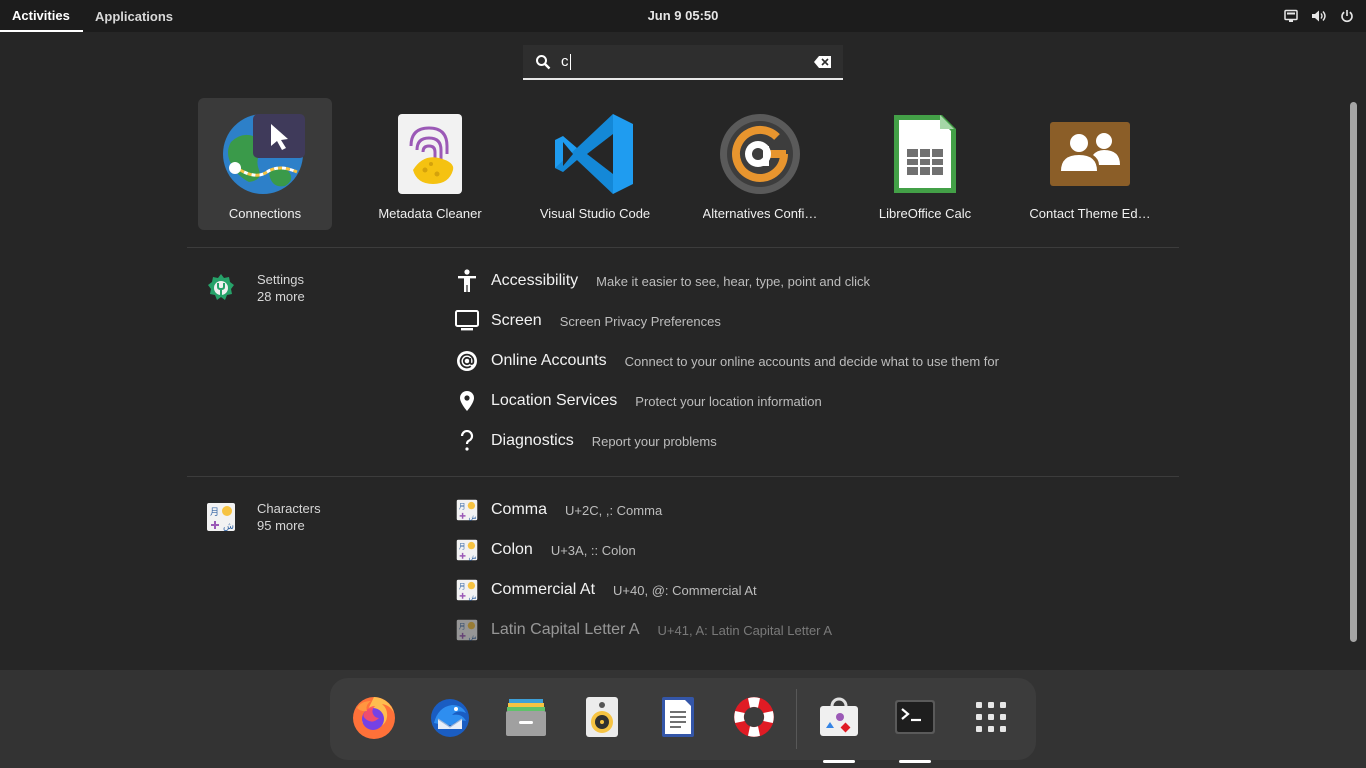 Image resolution: width=1366 pixels, height=768 pixels. I want to click on result-title: Screen, so click(516, 320).